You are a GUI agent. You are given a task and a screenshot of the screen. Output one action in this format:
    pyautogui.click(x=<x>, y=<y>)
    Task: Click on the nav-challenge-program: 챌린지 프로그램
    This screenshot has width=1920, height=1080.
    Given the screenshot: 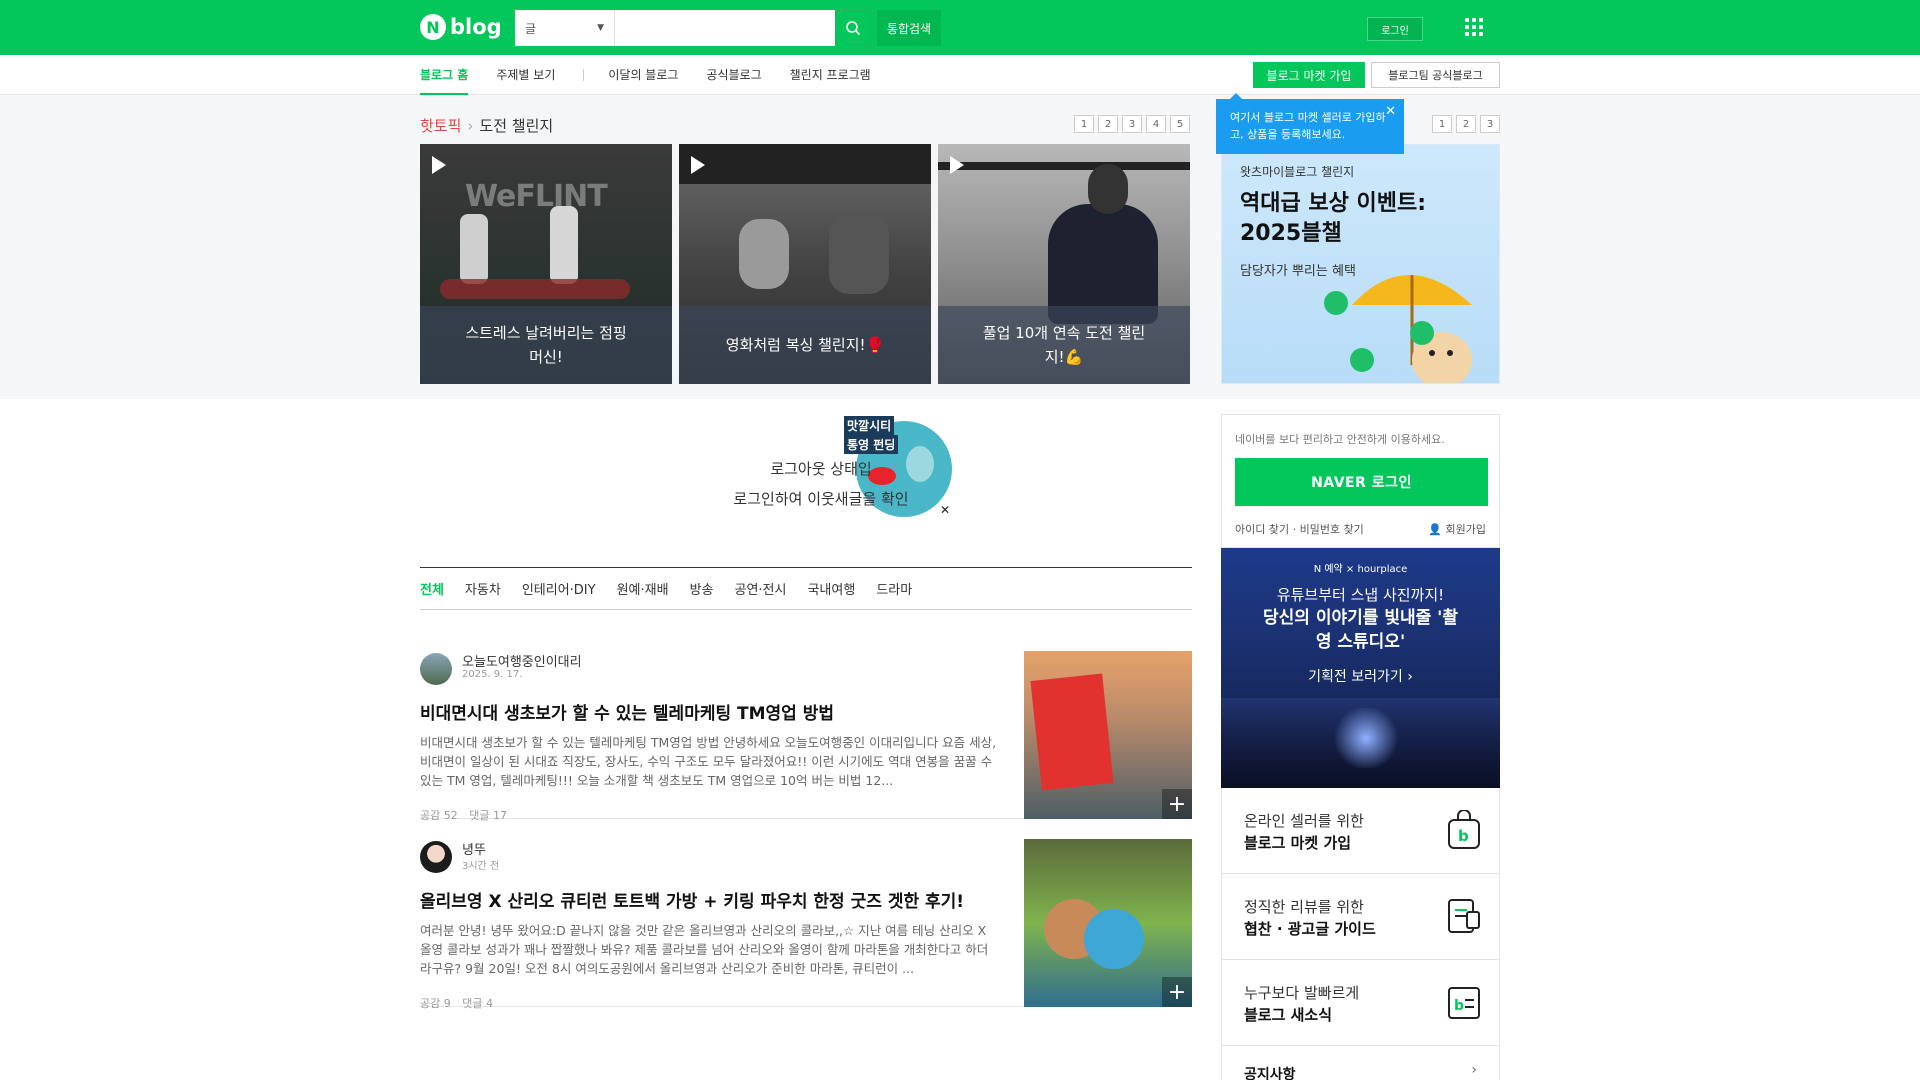 What is the action you would take?
    pyautogui.click(x=830, y=75)
    